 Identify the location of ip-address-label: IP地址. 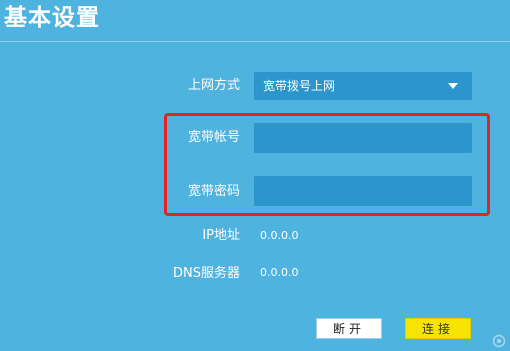
(221, 235).